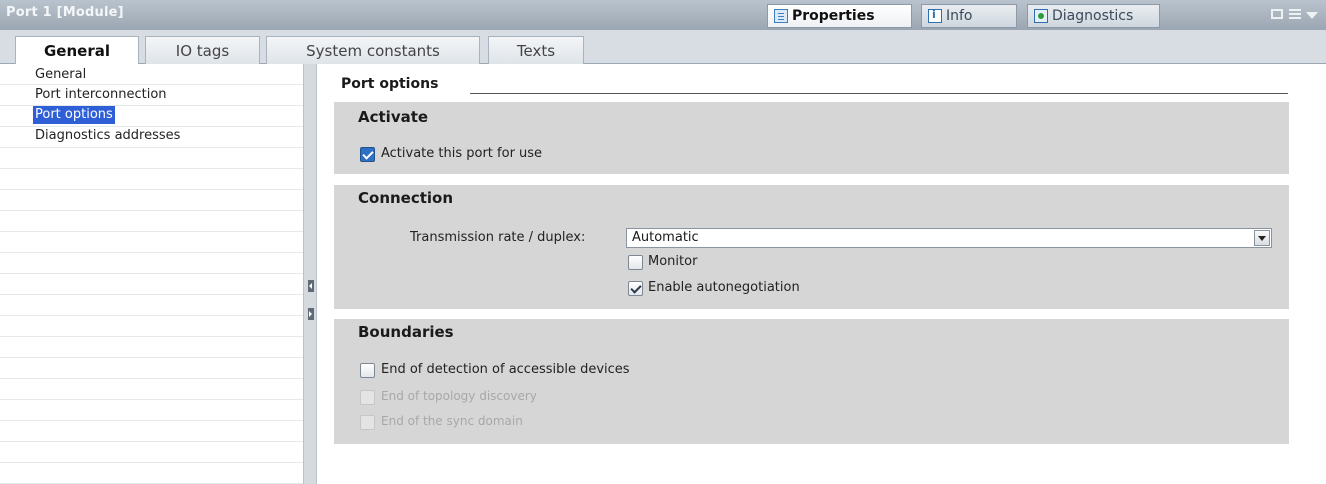 Image resolution: width=1326 pixels, height=484 pixels. Describe the element at coordinates (635, 288) in the screenshot. I see `autonegotiation-checkbox` at that location.